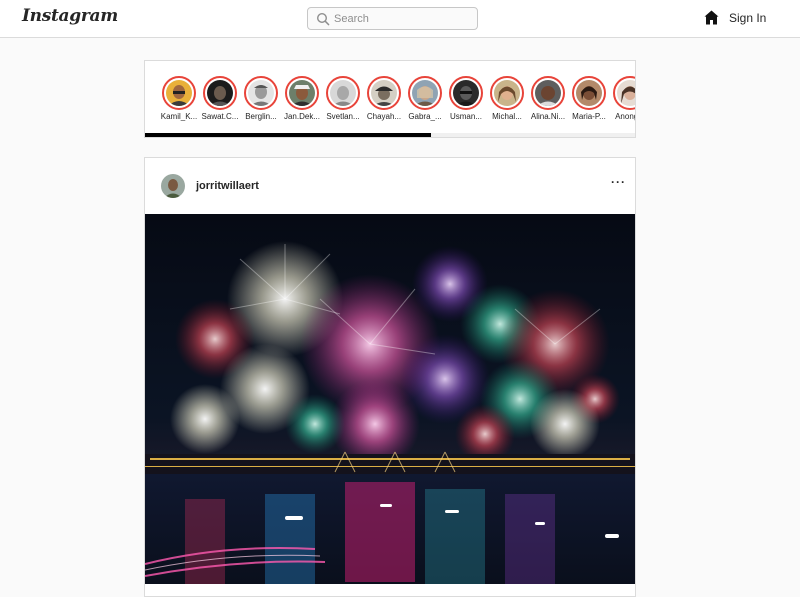 The image size is (800, 597). I want to click on stories-scrollbar, so click(390, 135).